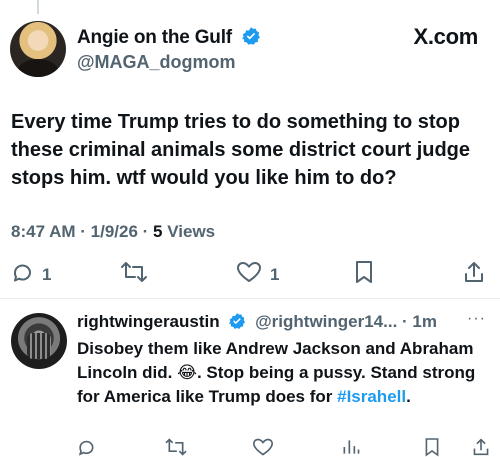 This screenshot has width=500, height=457. Describe the element at coordinates (250, 298) in the screenshot. I see `divider` at that location.